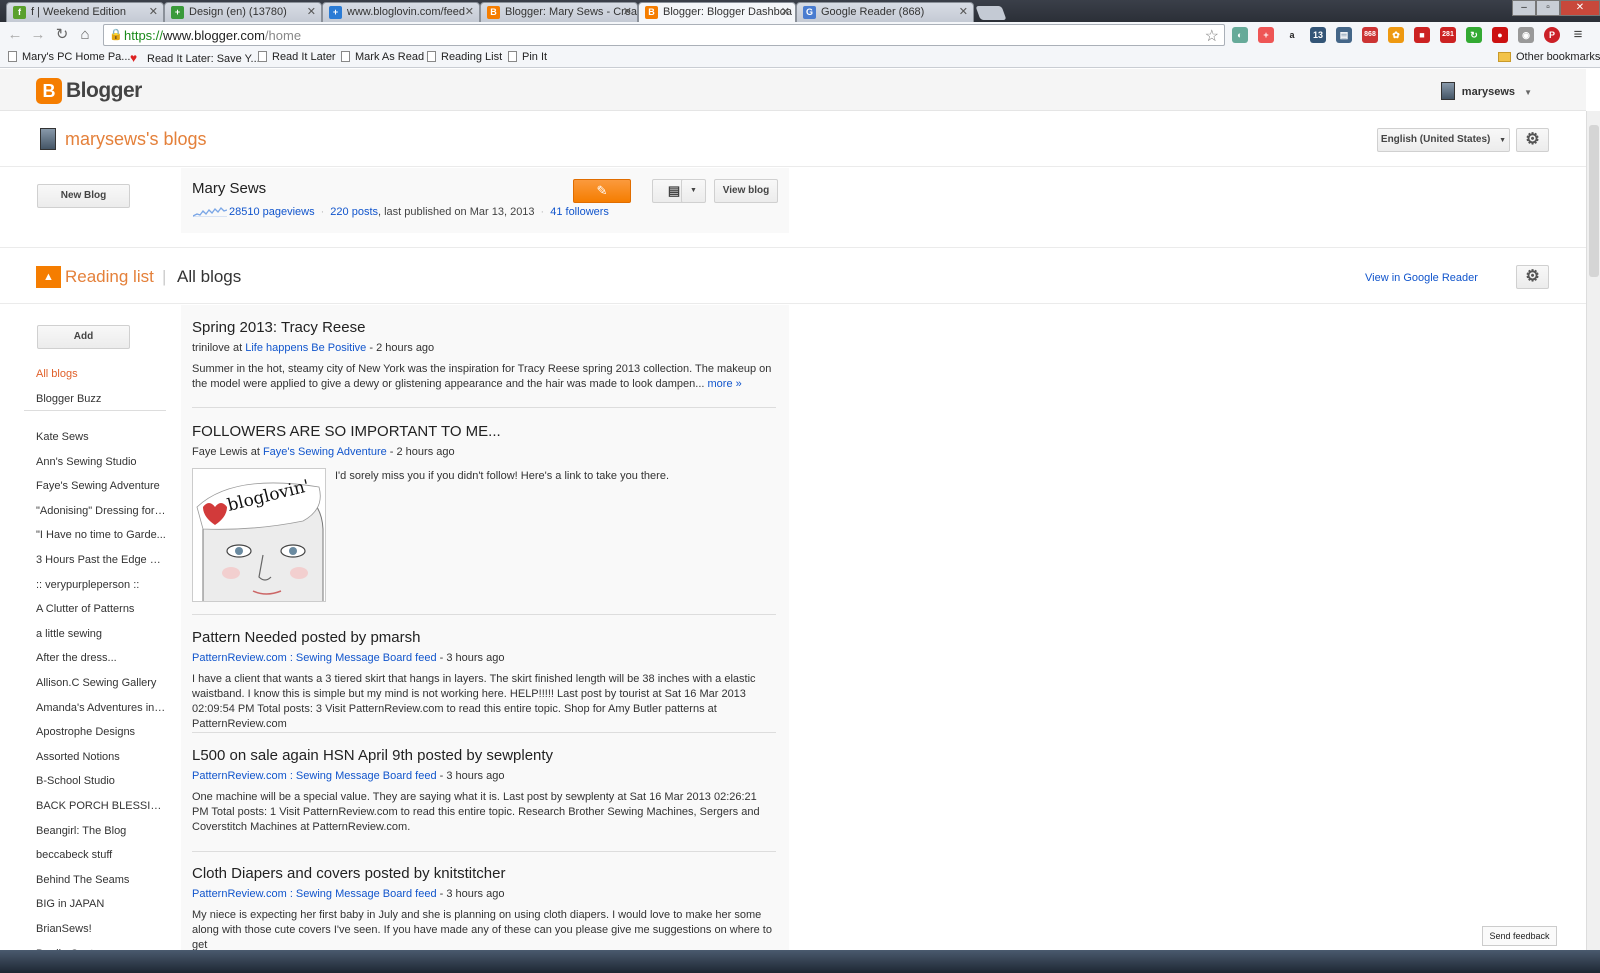 This screenshot has height=973, width=1600. Describe the element at coordinates (1266, 35) in the screenshot. I see `add-extension-icon: +` at that location.